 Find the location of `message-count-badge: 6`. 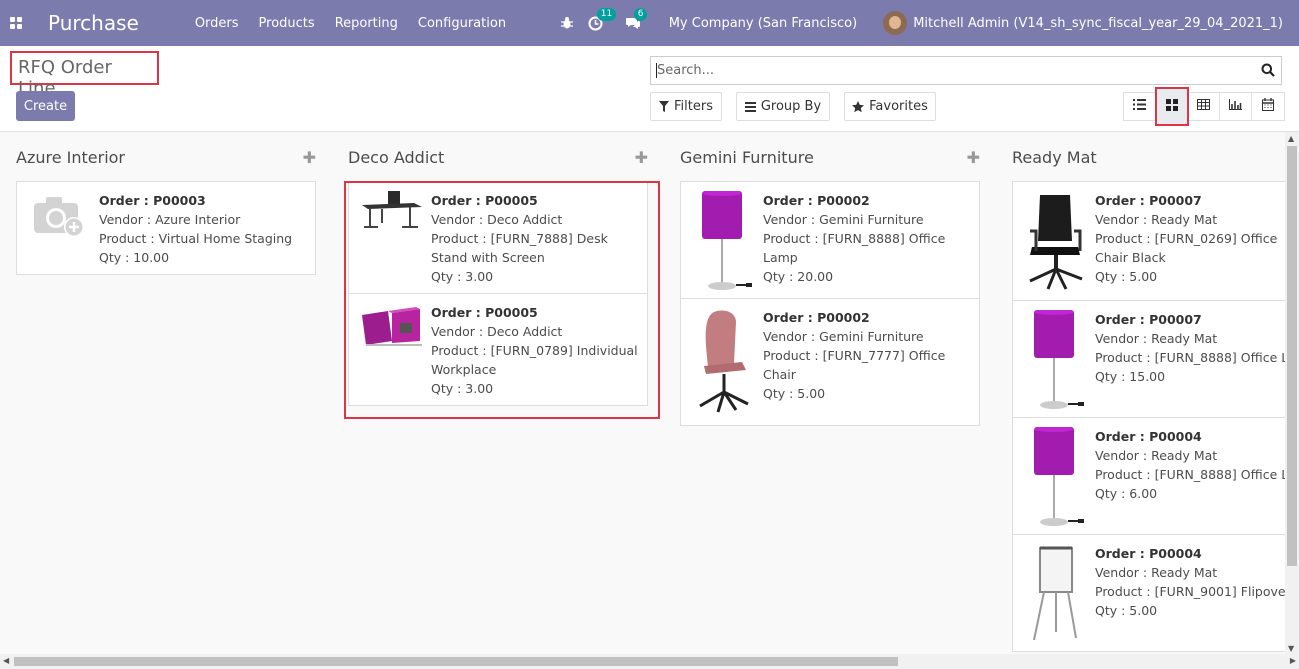

message-count-badge: 6 is located at coordinates (640, 14).